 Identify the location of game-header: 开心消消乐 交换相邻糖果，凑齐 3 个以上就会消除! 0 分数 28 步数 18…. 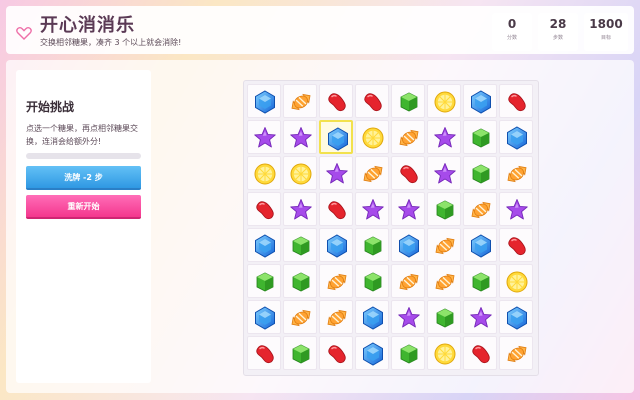
(320, 30).